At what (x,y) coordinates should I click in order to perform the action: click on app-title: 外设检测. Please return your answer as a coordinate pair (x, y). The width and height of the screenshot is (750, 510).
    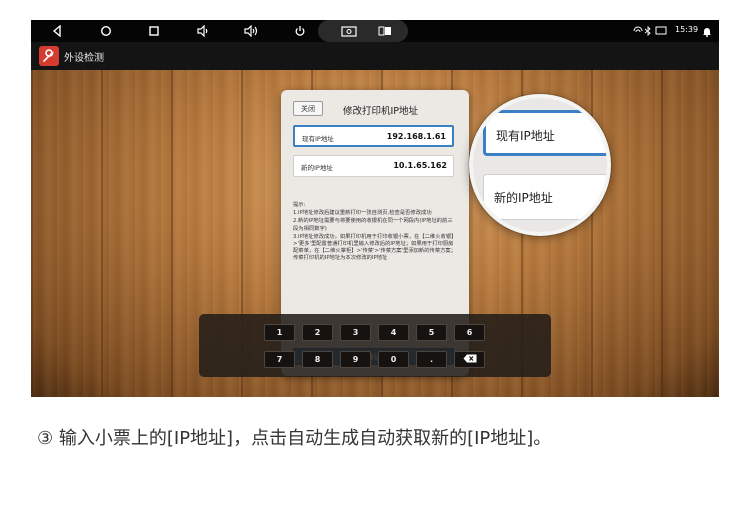
    Looking at the image, I should click on (84, 58).